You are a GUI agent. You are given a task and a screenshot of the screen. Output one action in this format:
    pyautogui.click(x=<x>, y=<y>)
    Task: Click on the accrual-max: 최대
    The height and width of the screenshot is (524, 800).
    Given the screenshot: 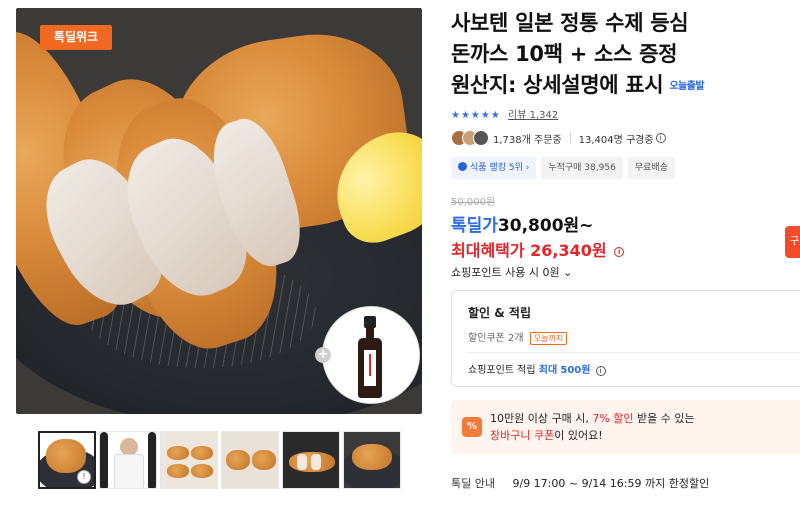 What is the action you would take?
    pyautogui.click(x=548, y=370)
    